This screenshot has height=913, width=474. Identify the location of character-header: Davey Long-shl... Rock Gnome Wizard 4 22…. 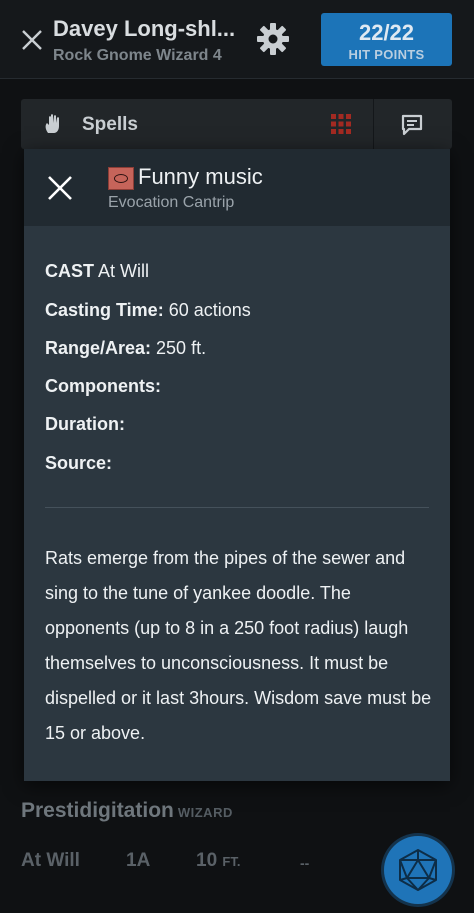
(237, 39).